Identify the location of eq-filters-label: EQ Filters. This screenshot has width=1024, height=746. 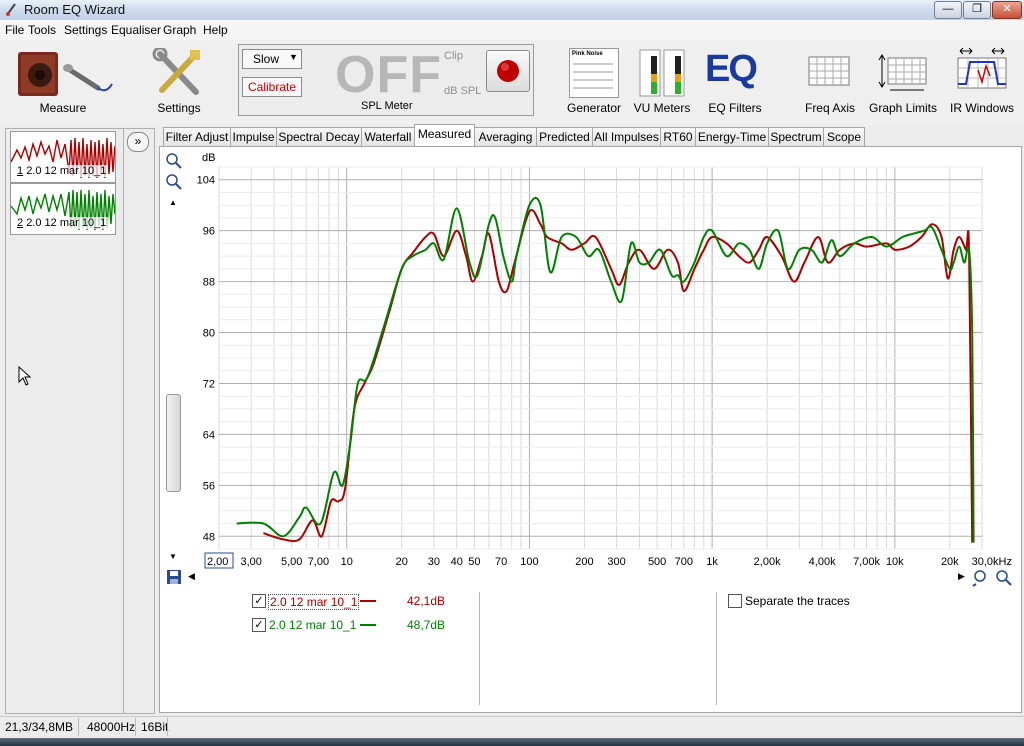
(735, 108).